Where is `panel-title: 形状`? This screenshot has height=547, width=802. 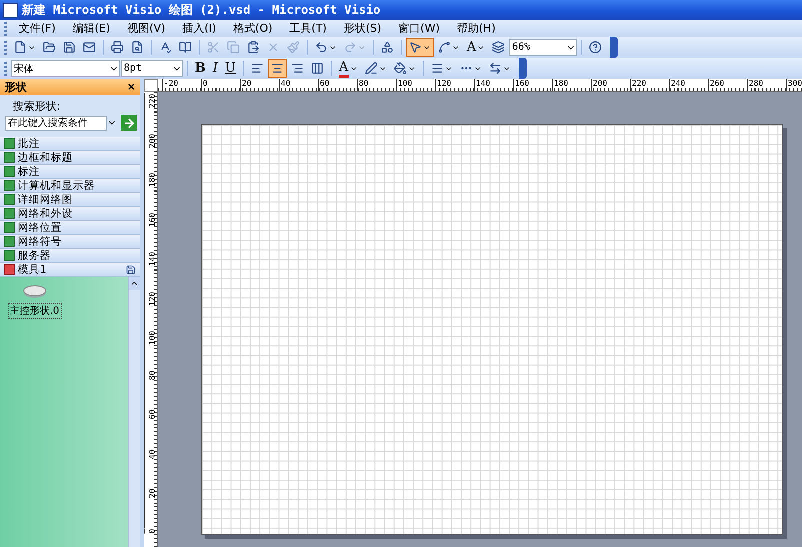
panel-title: 形状 is located at coordinates (16, 87).